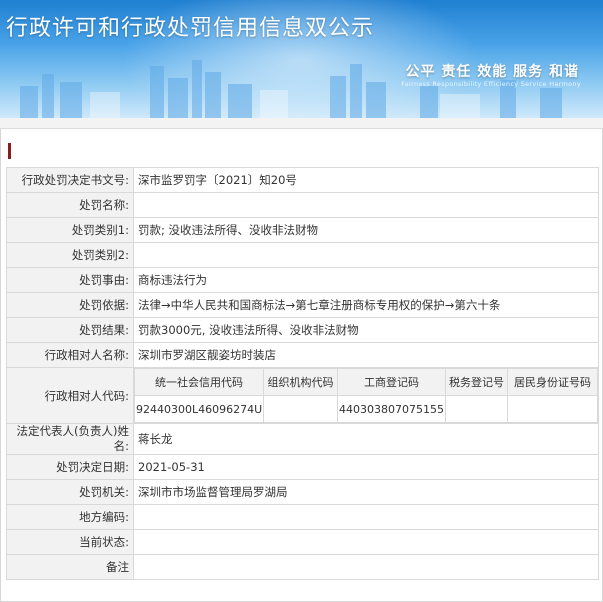  Describe the element at coordinates (9, 151) in the screenshot. I see `title-marker-bar` at that location.